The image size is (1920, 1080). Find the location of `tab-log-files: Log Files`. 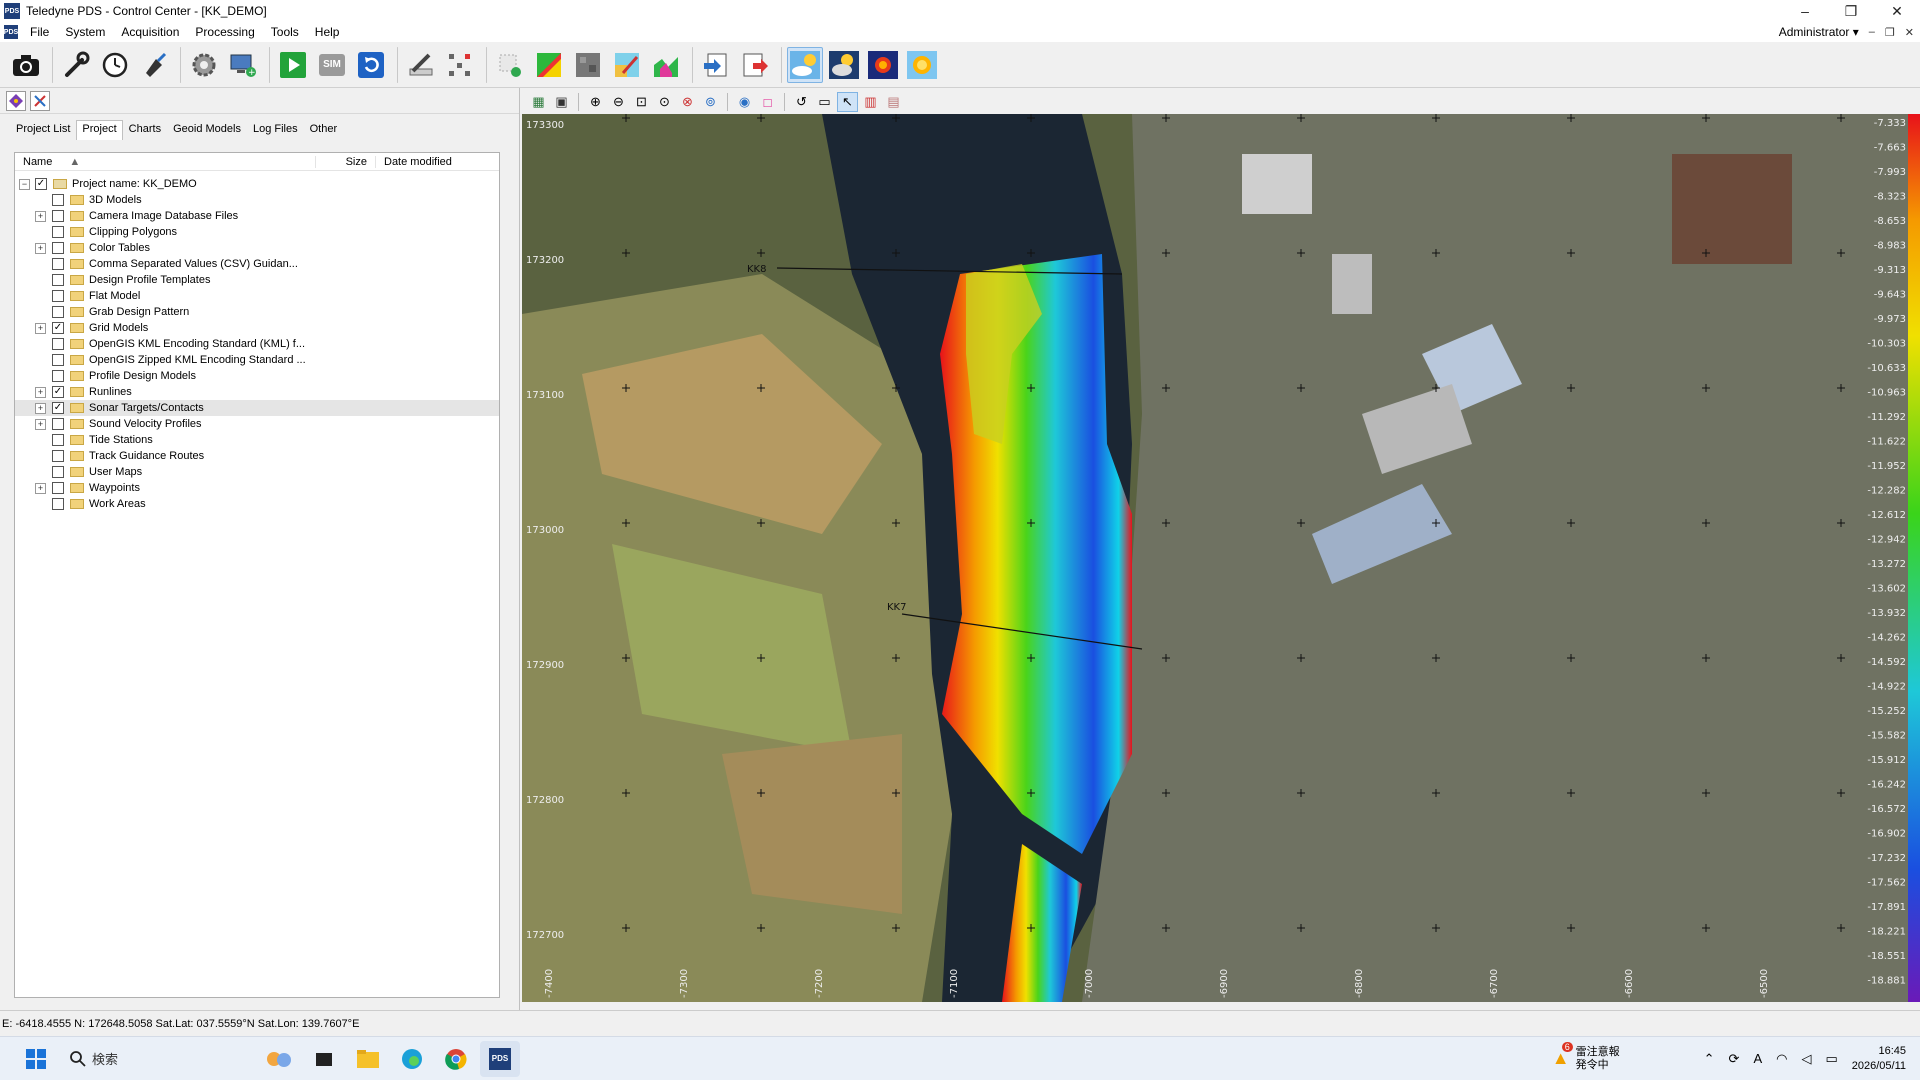

tab-log-files: Log Files is located at coordinates (275, 130).